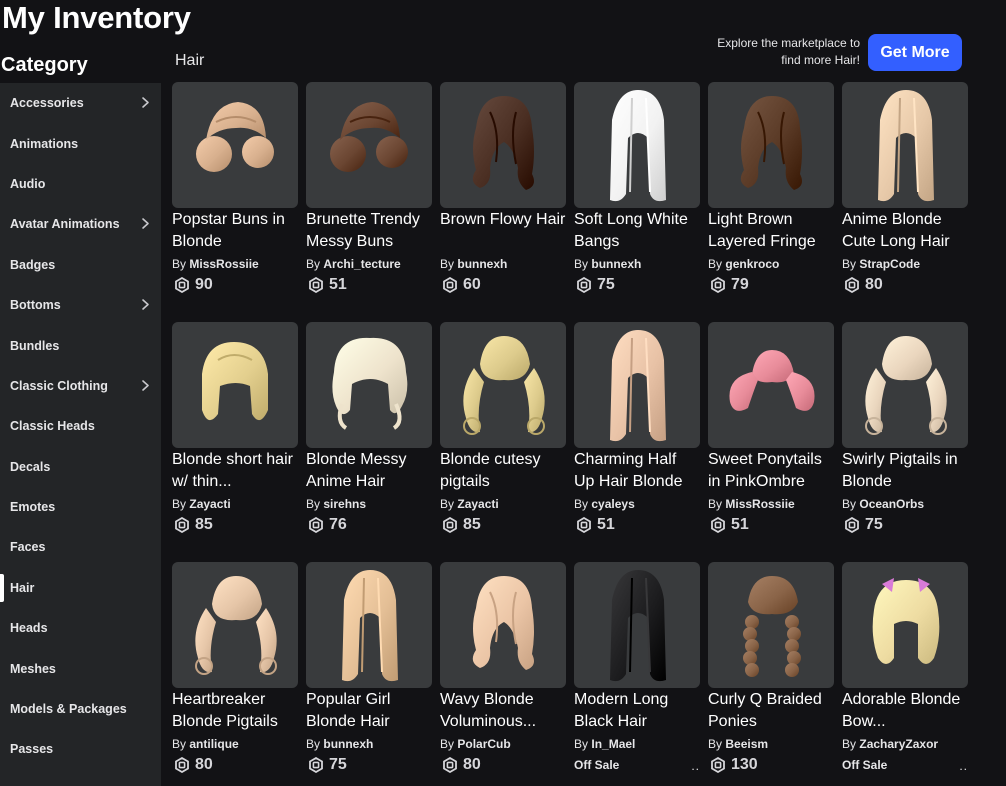  What do you see at coordinates (80, 426) in the screenshot?
I see `sidebar-item-classic-heads: Classic Heads` at bounding box center [80, 426].